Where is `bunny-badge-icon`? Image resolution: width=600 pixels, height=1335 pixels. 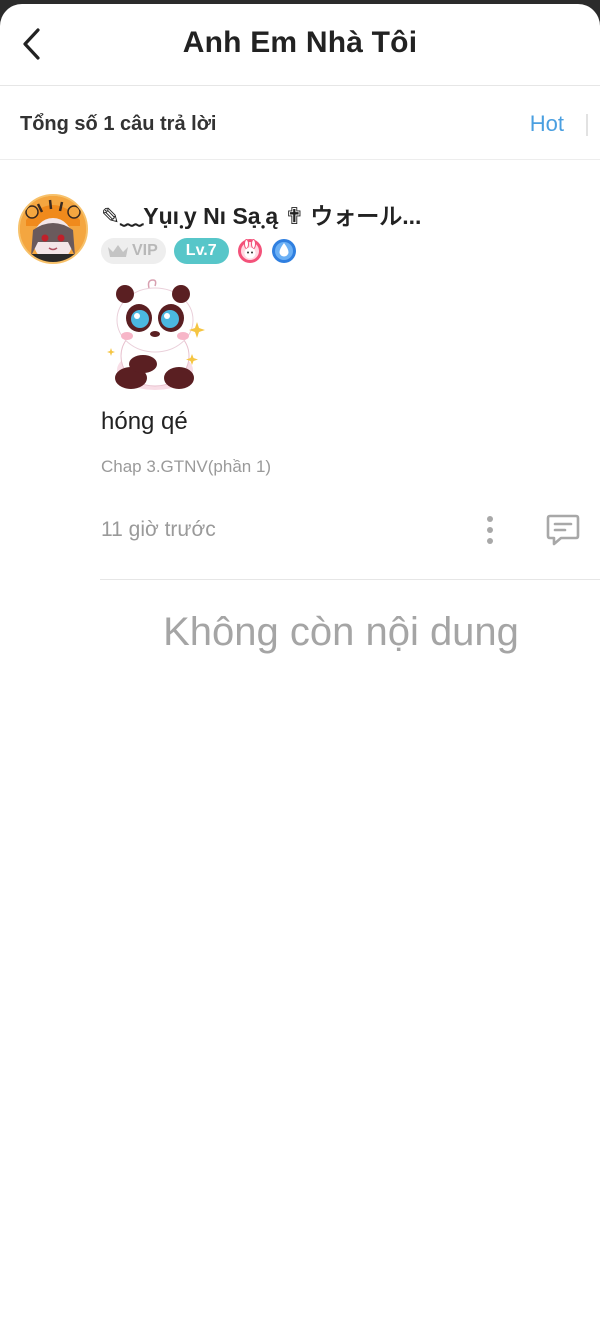
bunny-badge-icon is located at coordinates (249, 251).